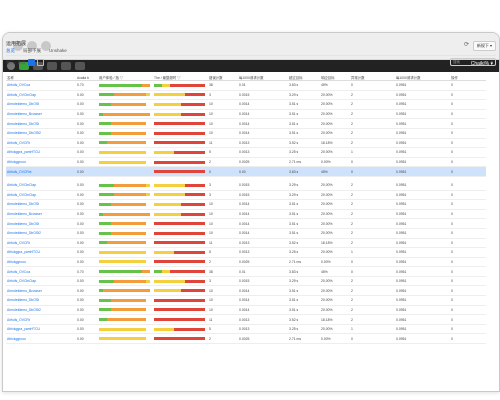 The height and width of the screenshot is (400, 500). I want to click on column-header: 错误计数, so click(223, 74).